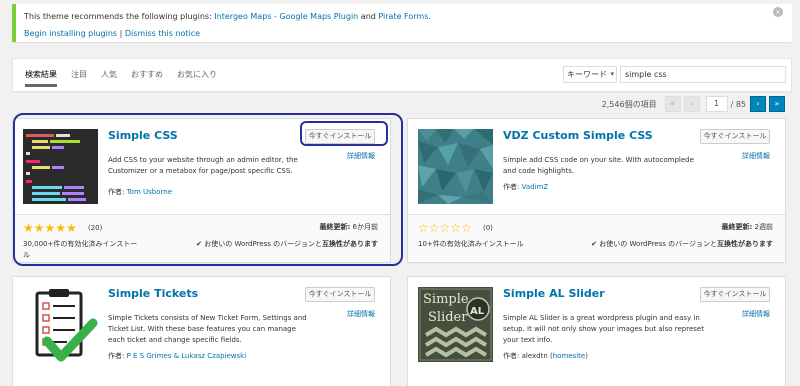 The height and width of the screenshot is (386, 800). I want to click on plugin-thumbnail: Simple Slider AL, so click(455, 324).